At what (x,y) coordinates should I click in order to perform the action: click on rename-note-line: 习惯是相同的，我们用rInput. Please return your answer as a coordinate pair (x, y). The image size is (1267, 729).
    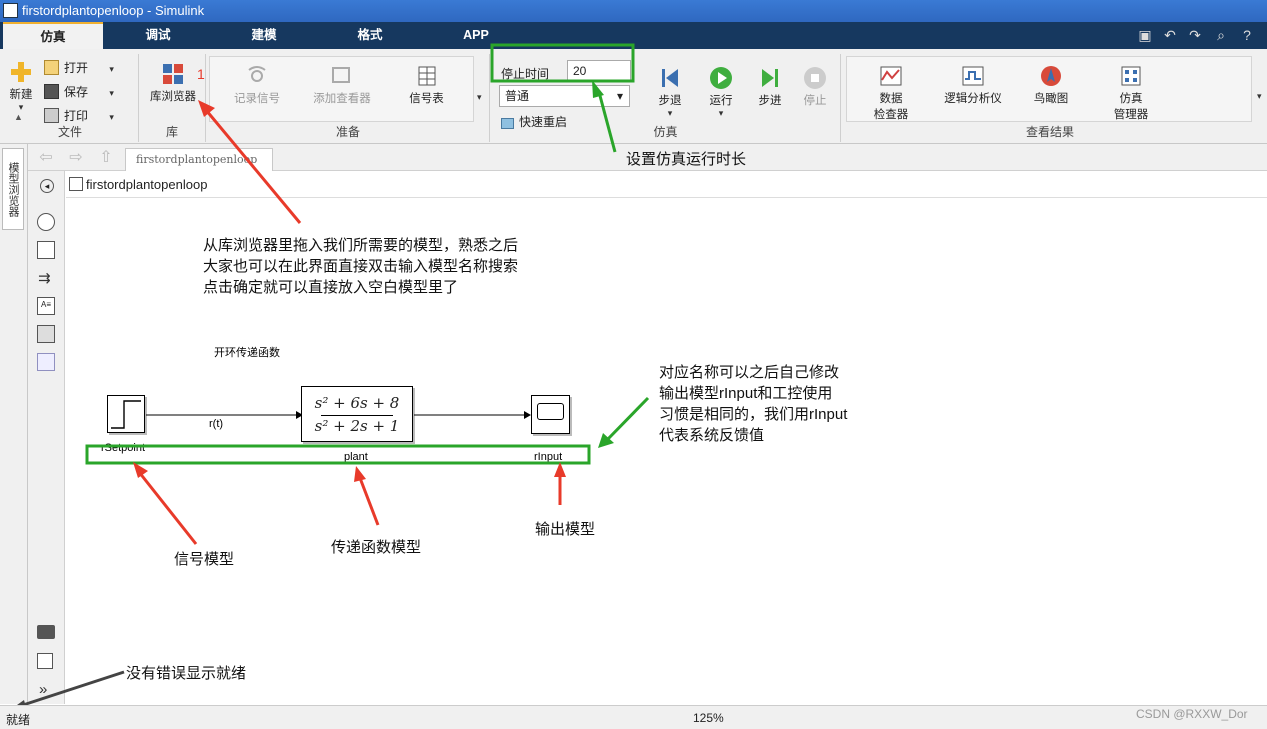
    Looking at the image, I should click on (753, 414).